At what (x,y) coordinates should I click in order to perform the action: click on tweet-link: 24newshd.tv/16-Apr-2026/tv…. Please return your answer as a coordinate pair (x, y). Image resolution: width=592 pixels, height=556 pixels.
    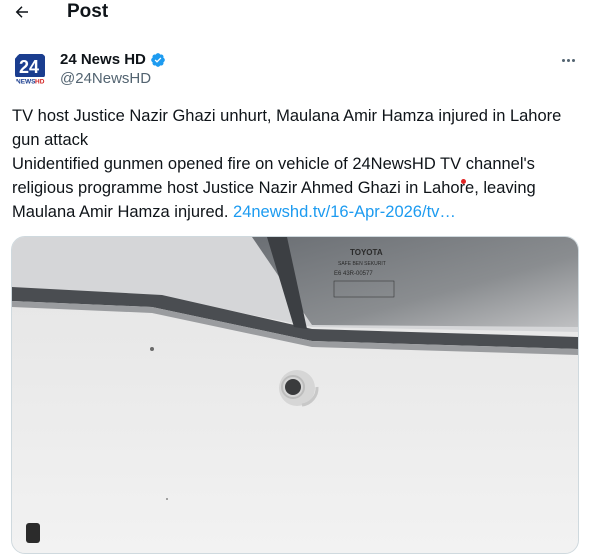
    Looking at the image, I should click on (344, 212).